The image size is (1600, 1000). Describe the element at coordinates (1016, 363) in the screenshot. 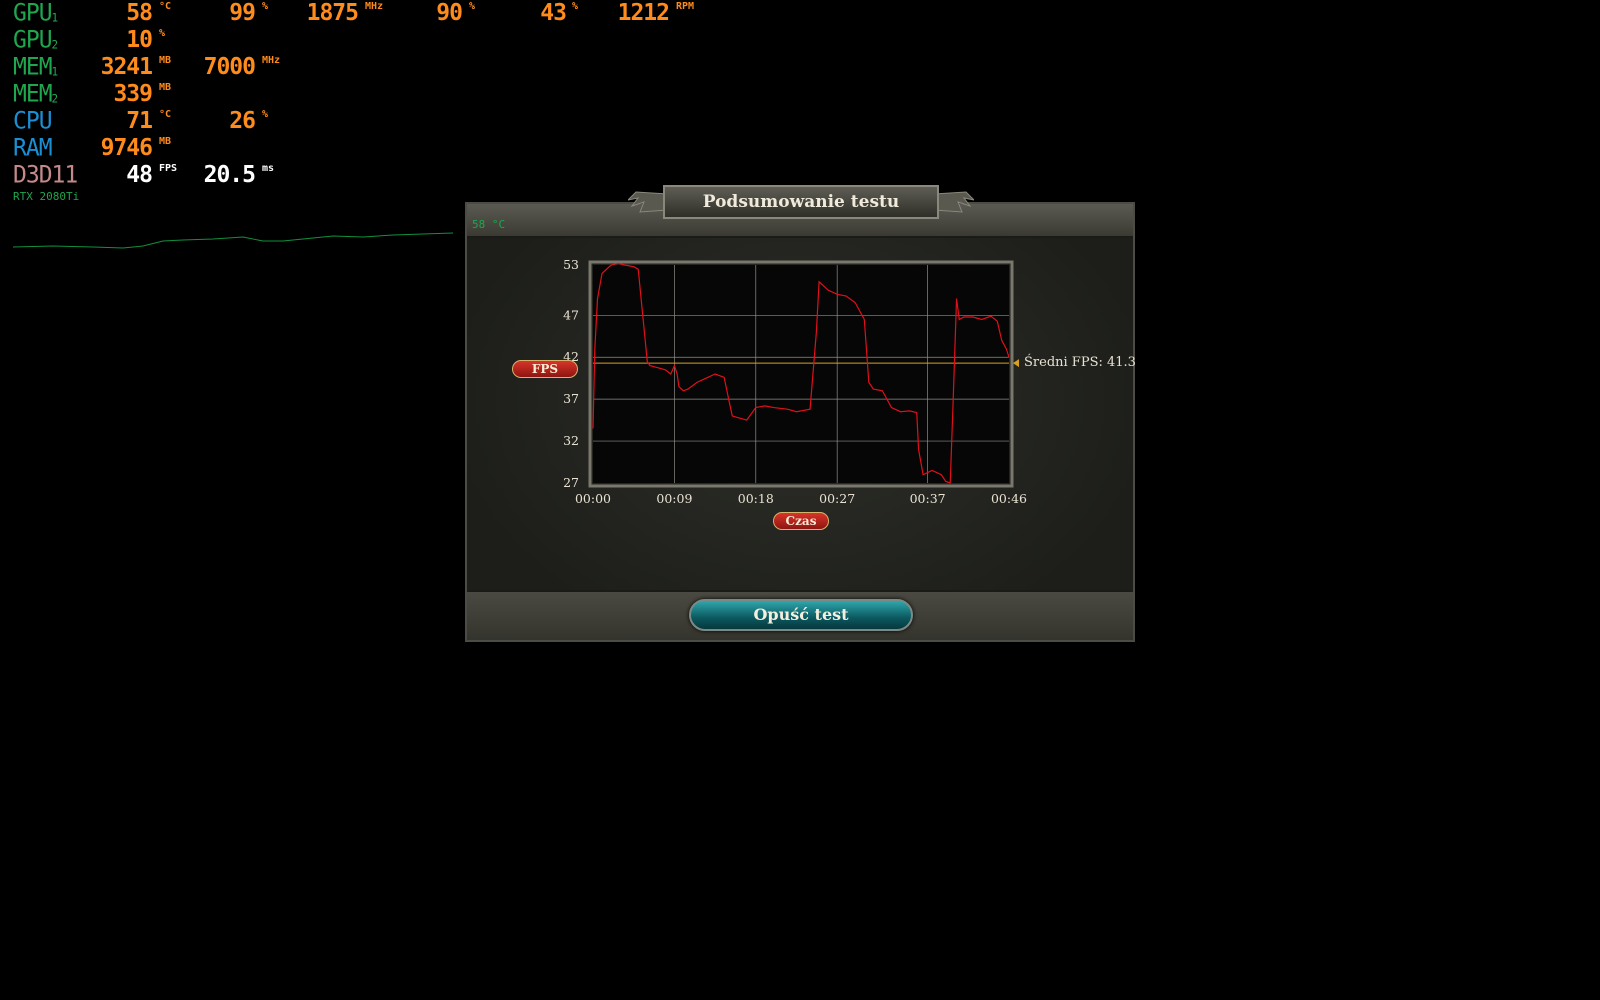

I see `average-marker-icon` at that location.